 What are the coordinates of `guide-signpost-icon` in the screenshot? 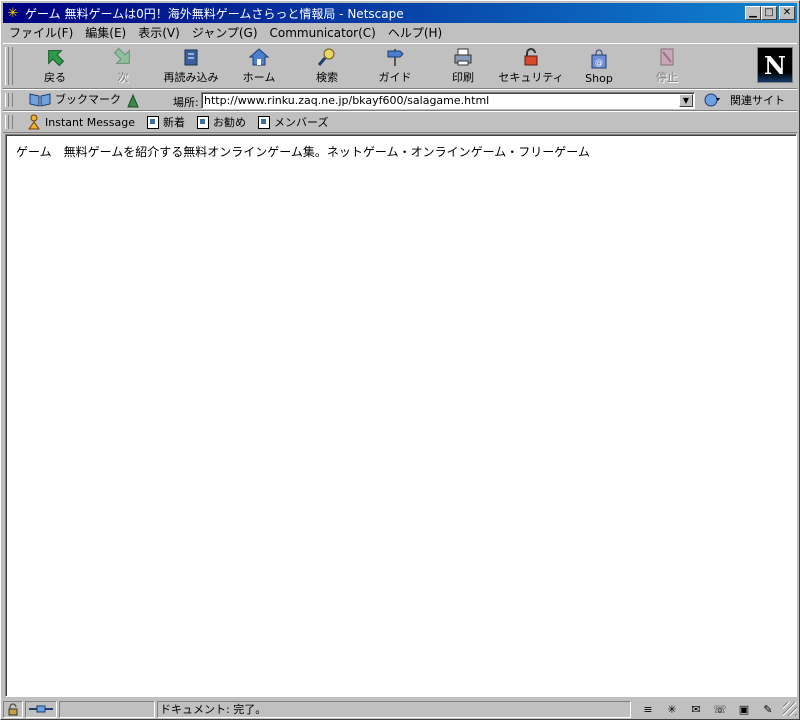 It's located at (395, 57).